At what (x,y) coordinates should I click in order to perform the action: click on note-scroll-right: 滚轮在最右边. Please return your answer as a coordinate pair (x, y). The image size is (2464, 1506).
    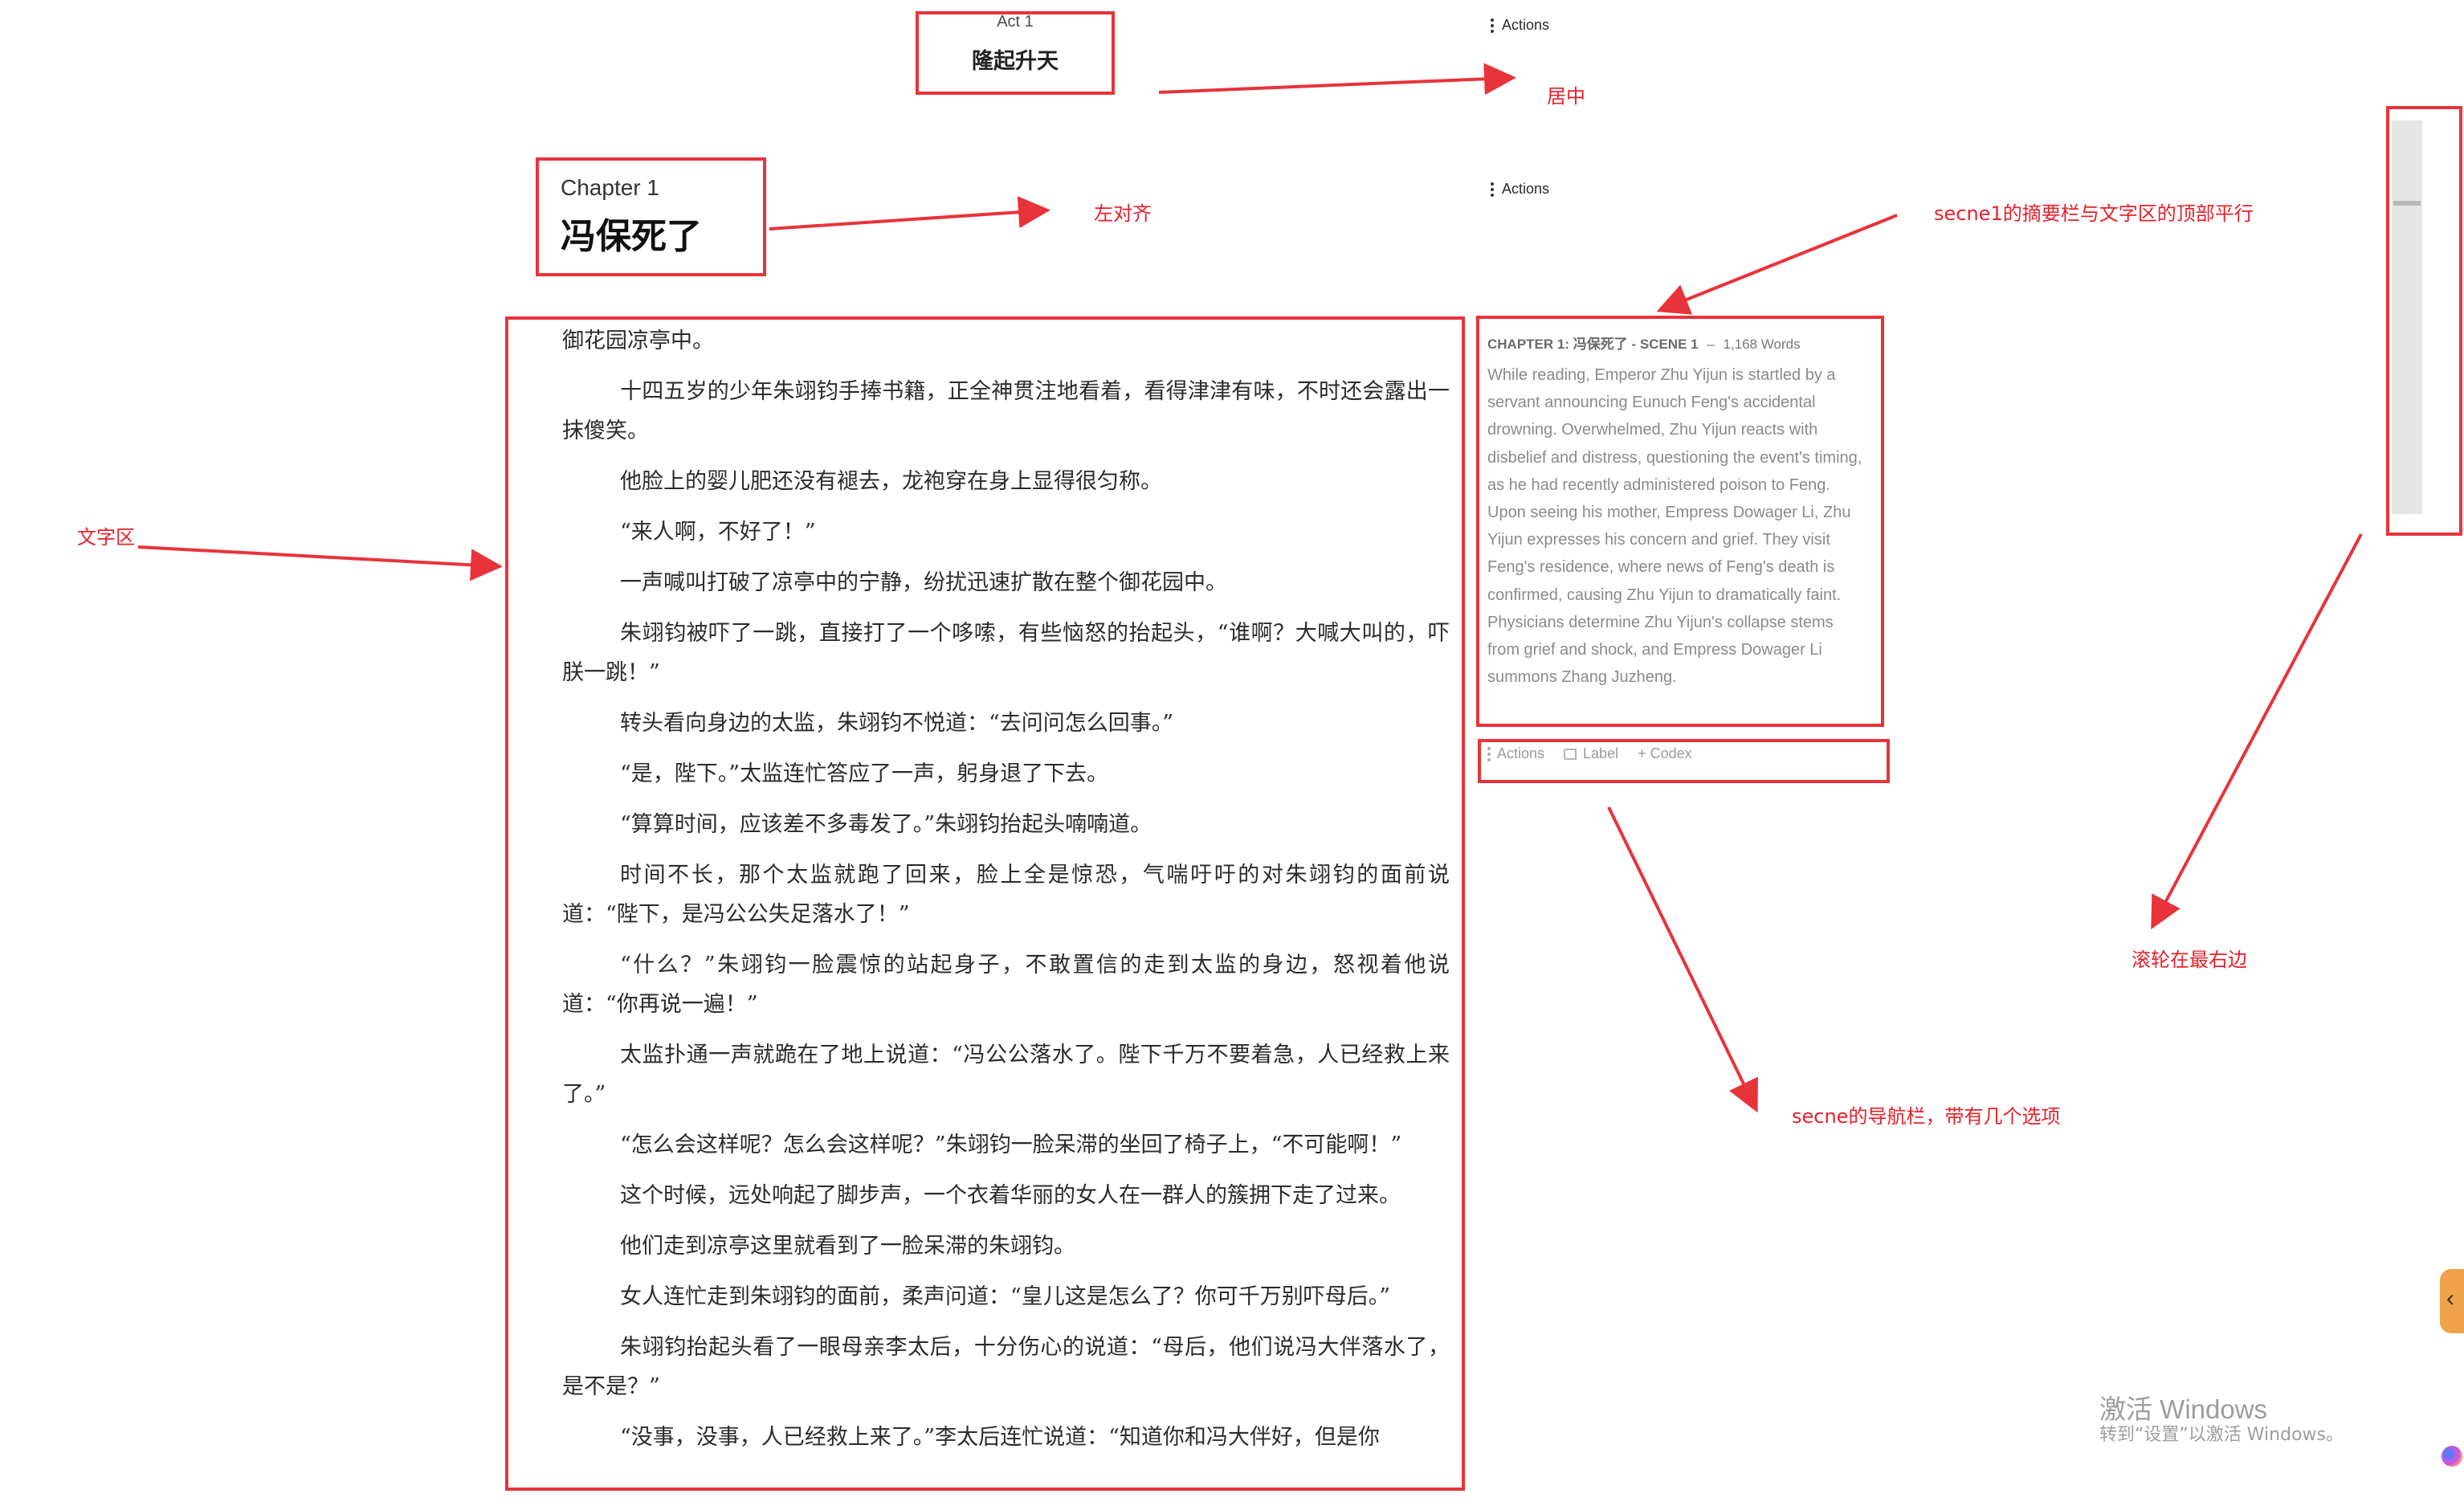
    Looking at the image, I should click on (2189, 960).